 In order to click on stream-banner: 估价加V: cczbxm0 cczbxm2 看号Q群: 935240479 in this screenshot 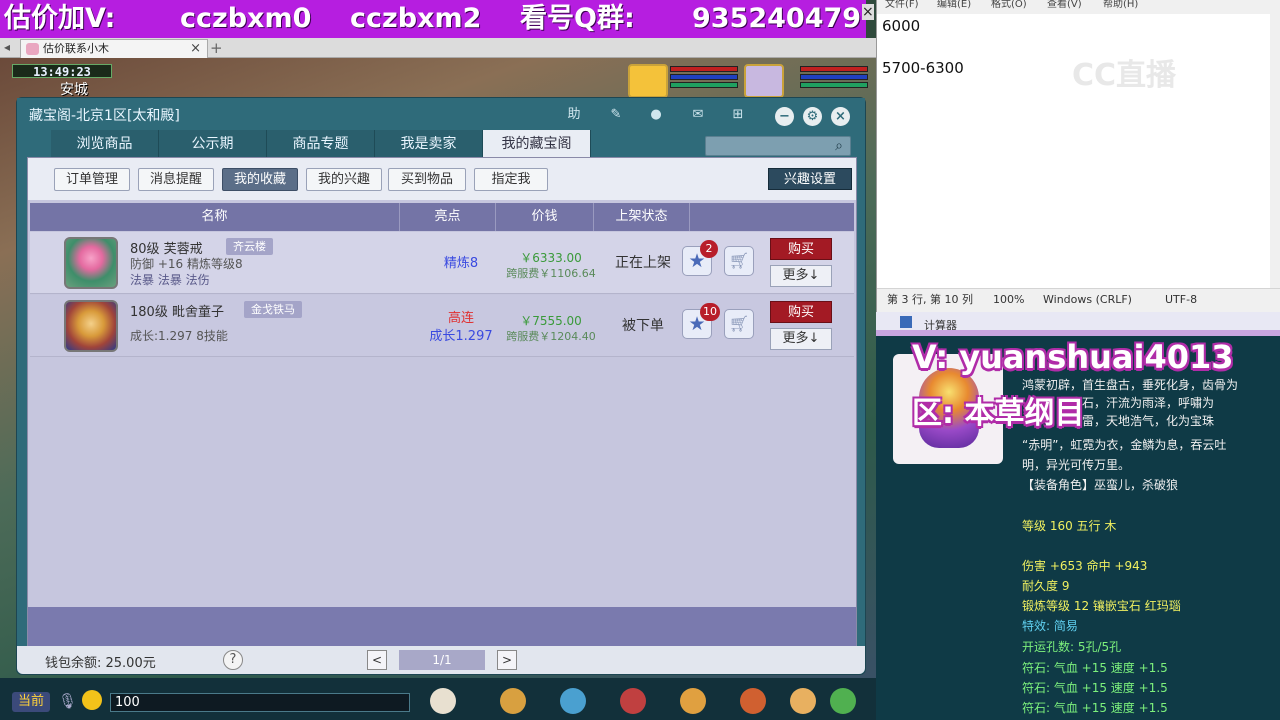, I will do `click(433, 19)`.